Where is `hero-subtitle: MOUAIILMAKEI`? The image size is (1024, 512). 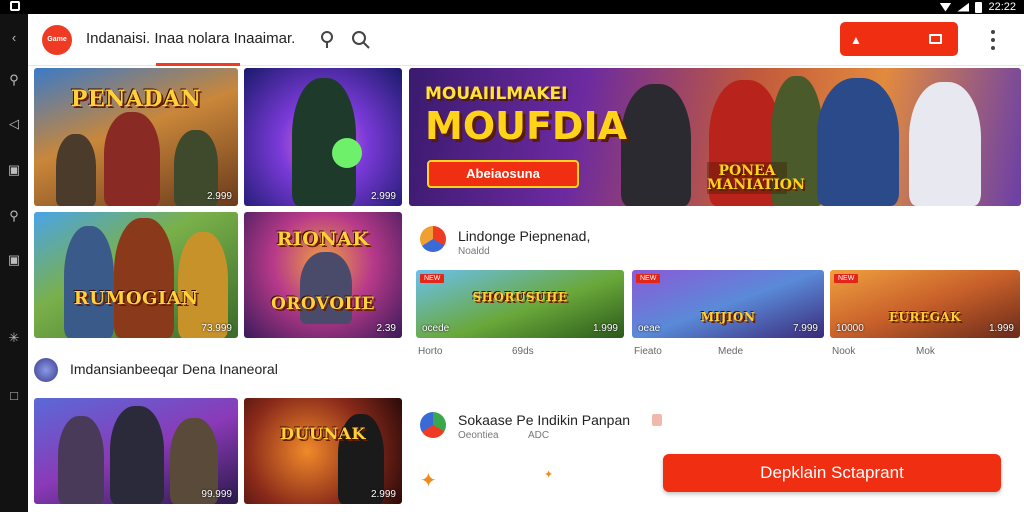 hero-subtitle: MOUAIILMAKEI is located at coordinates (496, 94).